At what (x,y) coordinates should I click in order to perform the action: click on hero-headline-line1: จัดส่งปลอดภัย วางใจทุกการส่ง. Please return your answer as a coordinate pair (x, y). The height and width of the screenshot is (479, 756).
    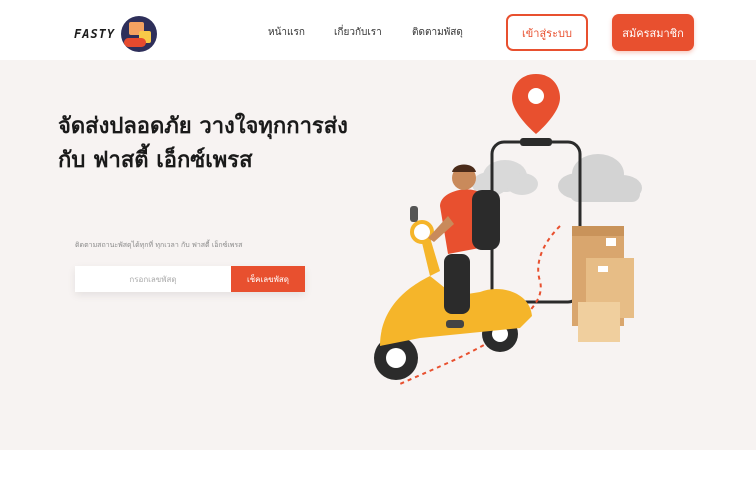
    Looking at the image, I should click on (203, 126).